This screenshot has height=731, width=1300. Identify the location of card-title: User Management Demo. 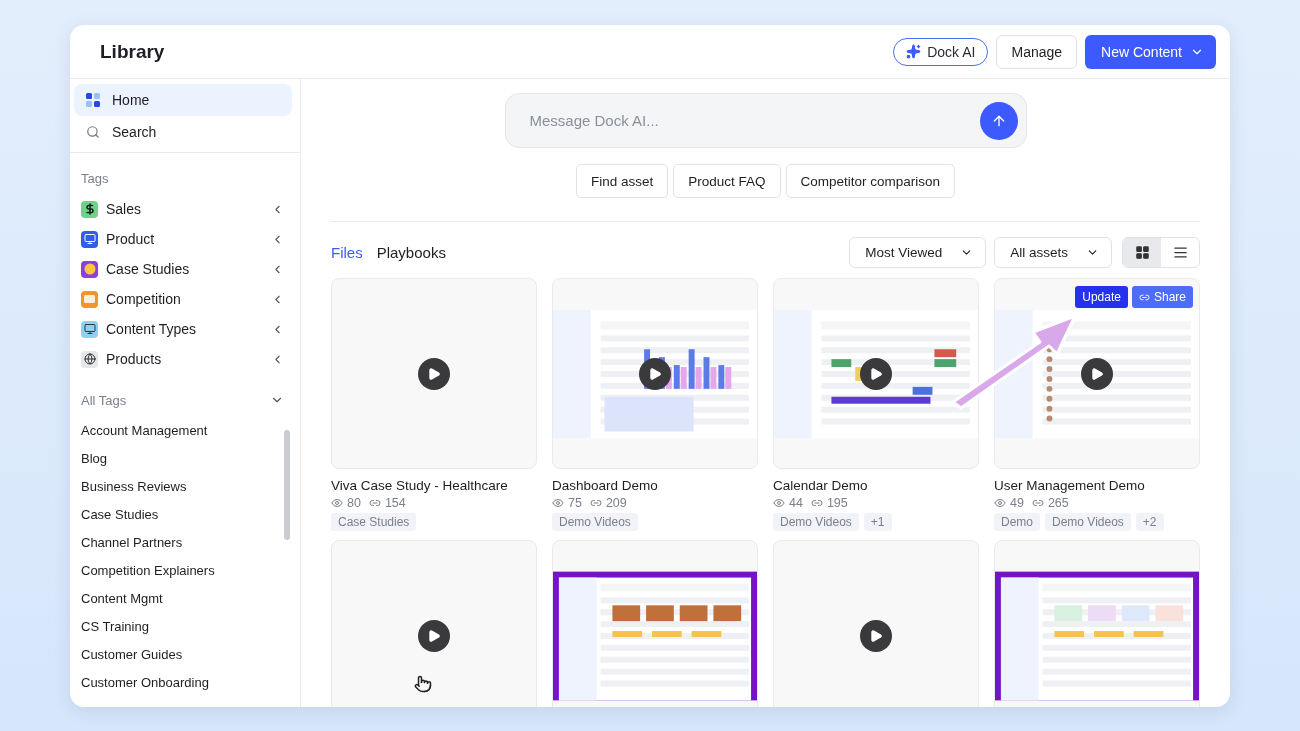
(1070, 485).